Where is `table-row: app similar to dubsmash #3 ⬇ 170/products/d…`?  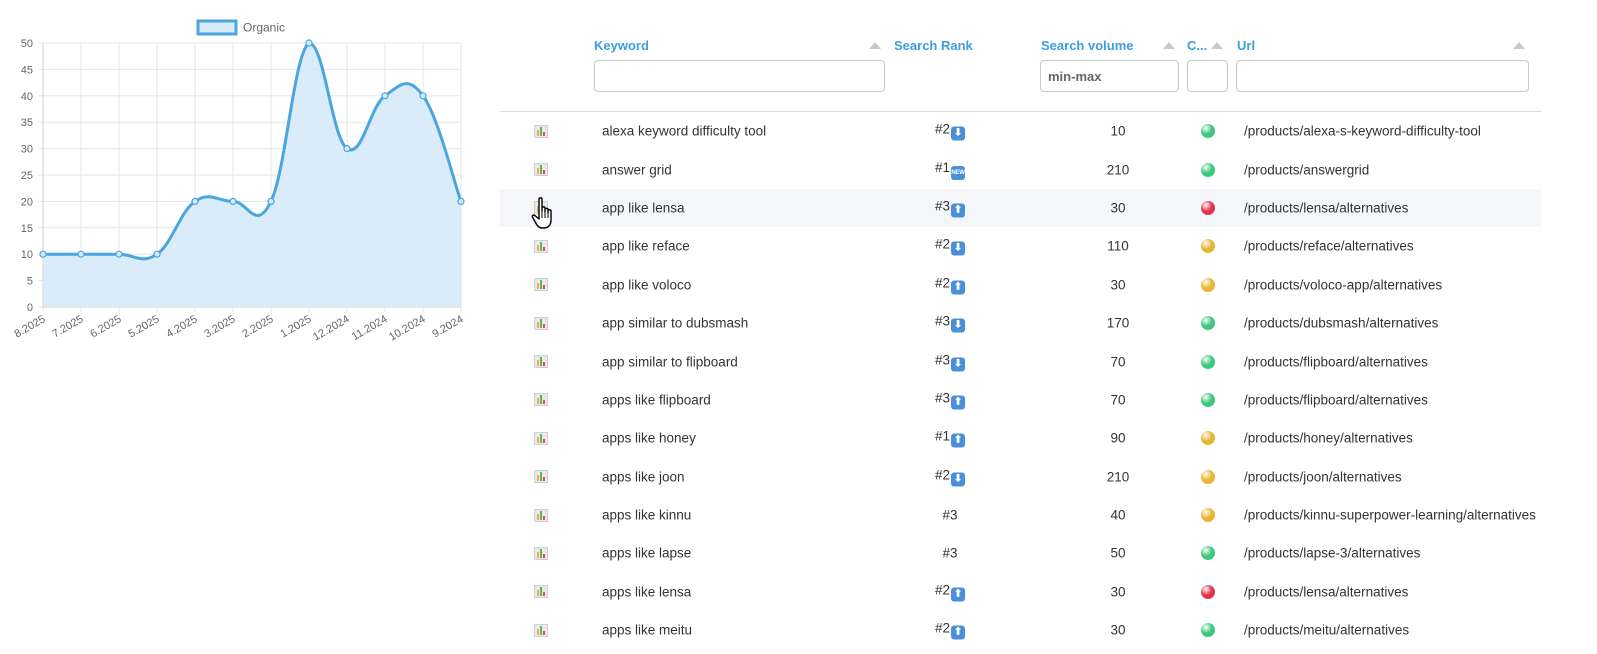
table-row: app similar to dubsmash #3 ⬇ 170/products/d… is located at coordinates (1020, 323).